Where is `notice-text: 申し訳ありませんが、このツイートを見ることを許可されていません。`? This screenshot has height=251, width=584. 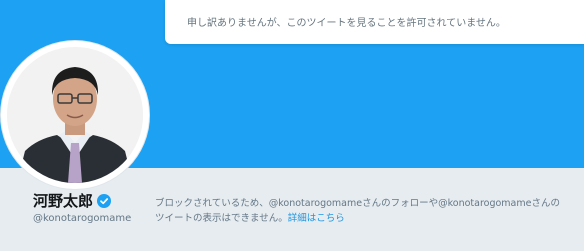 notice-text: 申し訳ありませんが、このツイートを見ることを許可されていません。 is located at coordinates (346, 23).